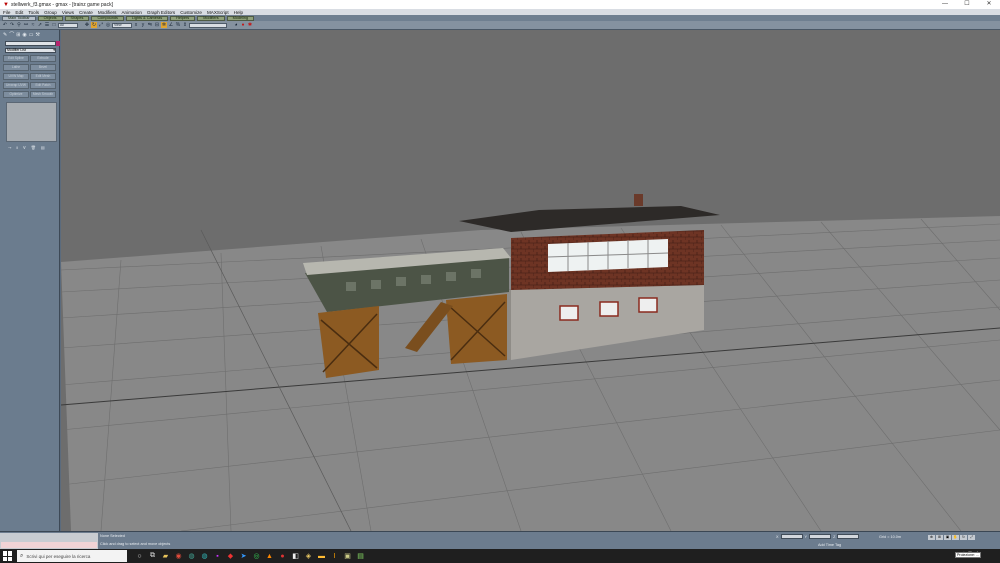  Describe the element at coordinates (152, 556) in the screenshot. I see `task-view-icon: ⧉` at that location.